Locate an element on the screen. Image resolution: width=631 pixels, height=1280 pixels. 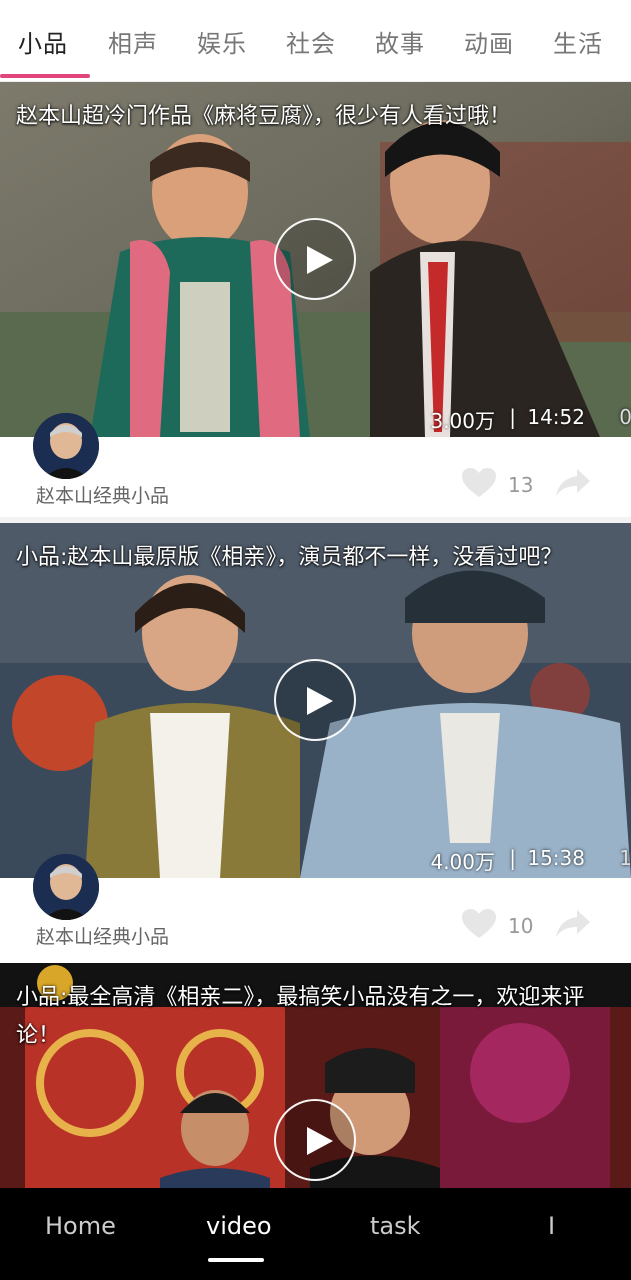
view-count: 4.00万 is located at coordinates (462, 862).